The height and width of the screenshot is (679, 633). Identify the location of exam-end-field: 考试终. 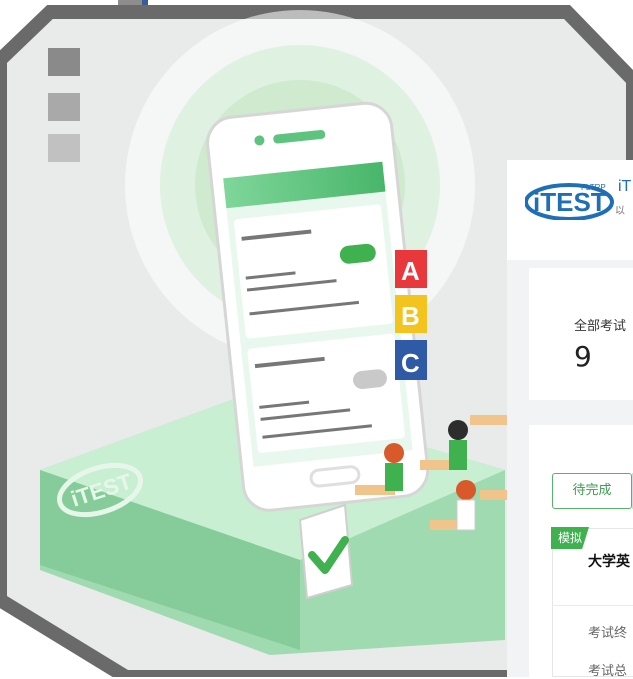
(608, 633).